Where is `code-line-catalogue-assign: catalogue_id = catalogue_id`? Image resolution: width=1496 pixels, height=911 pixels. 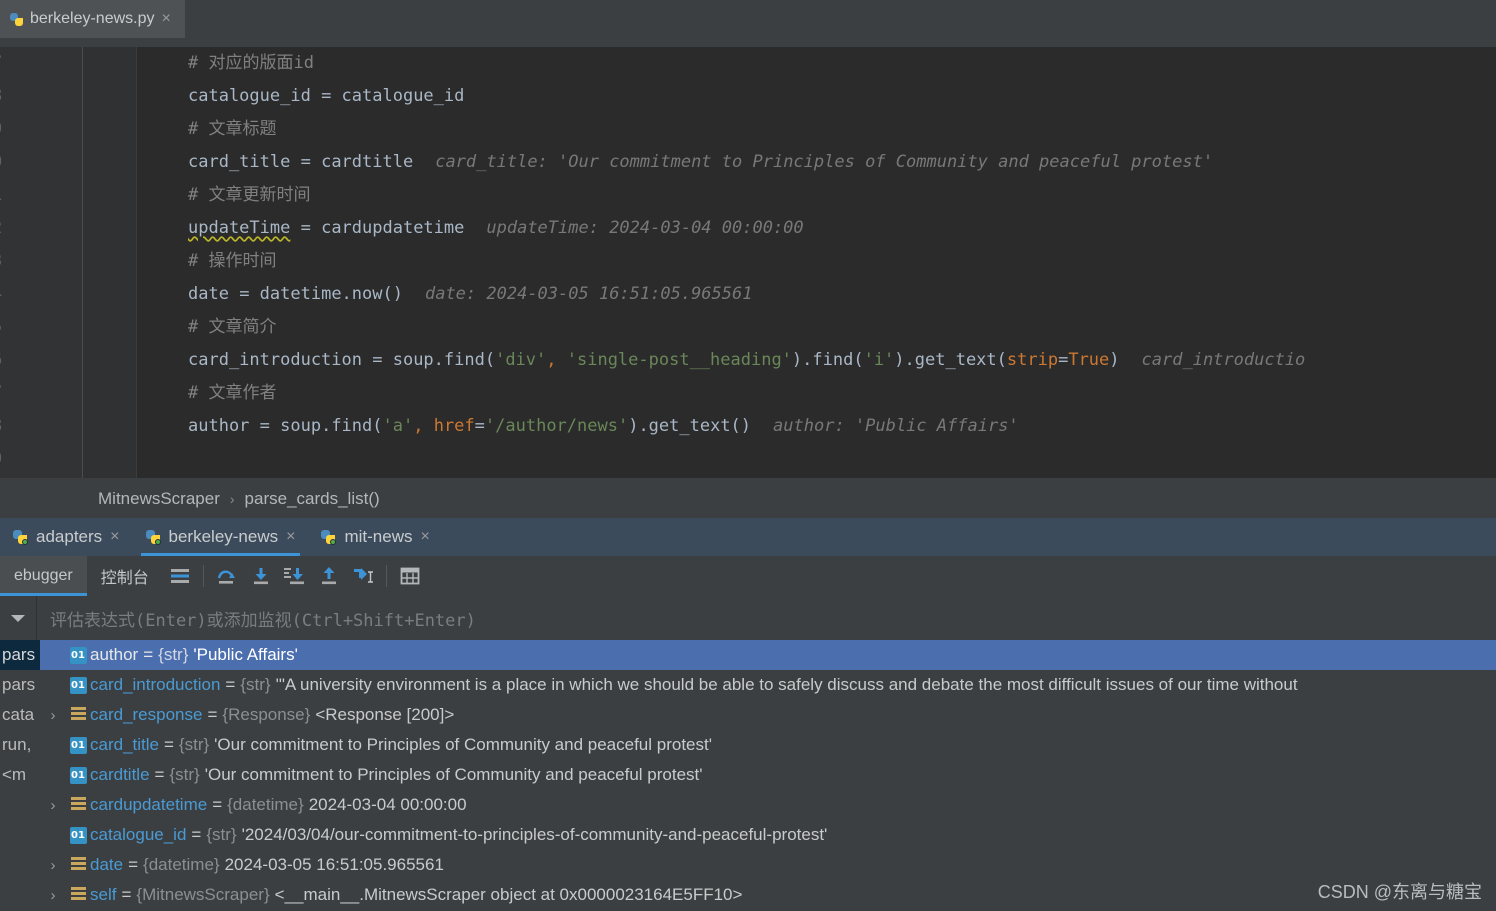
code-line-catalogue-assign: catalogue_id = catalogue_id is located at coordinates (326, 96).